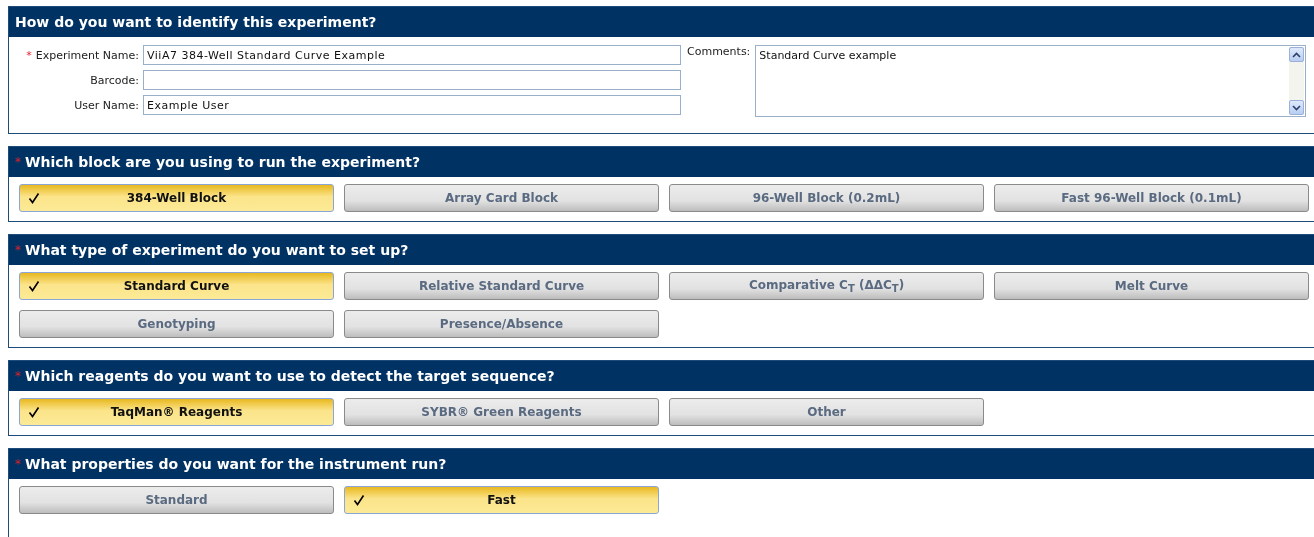 This screenshot has height=537, width=1314. What do you see at coordinates (223, 162) in the screenshot?
I see `section-title: Which block are you using to run the experiment?` at bounding box center [223, 162].